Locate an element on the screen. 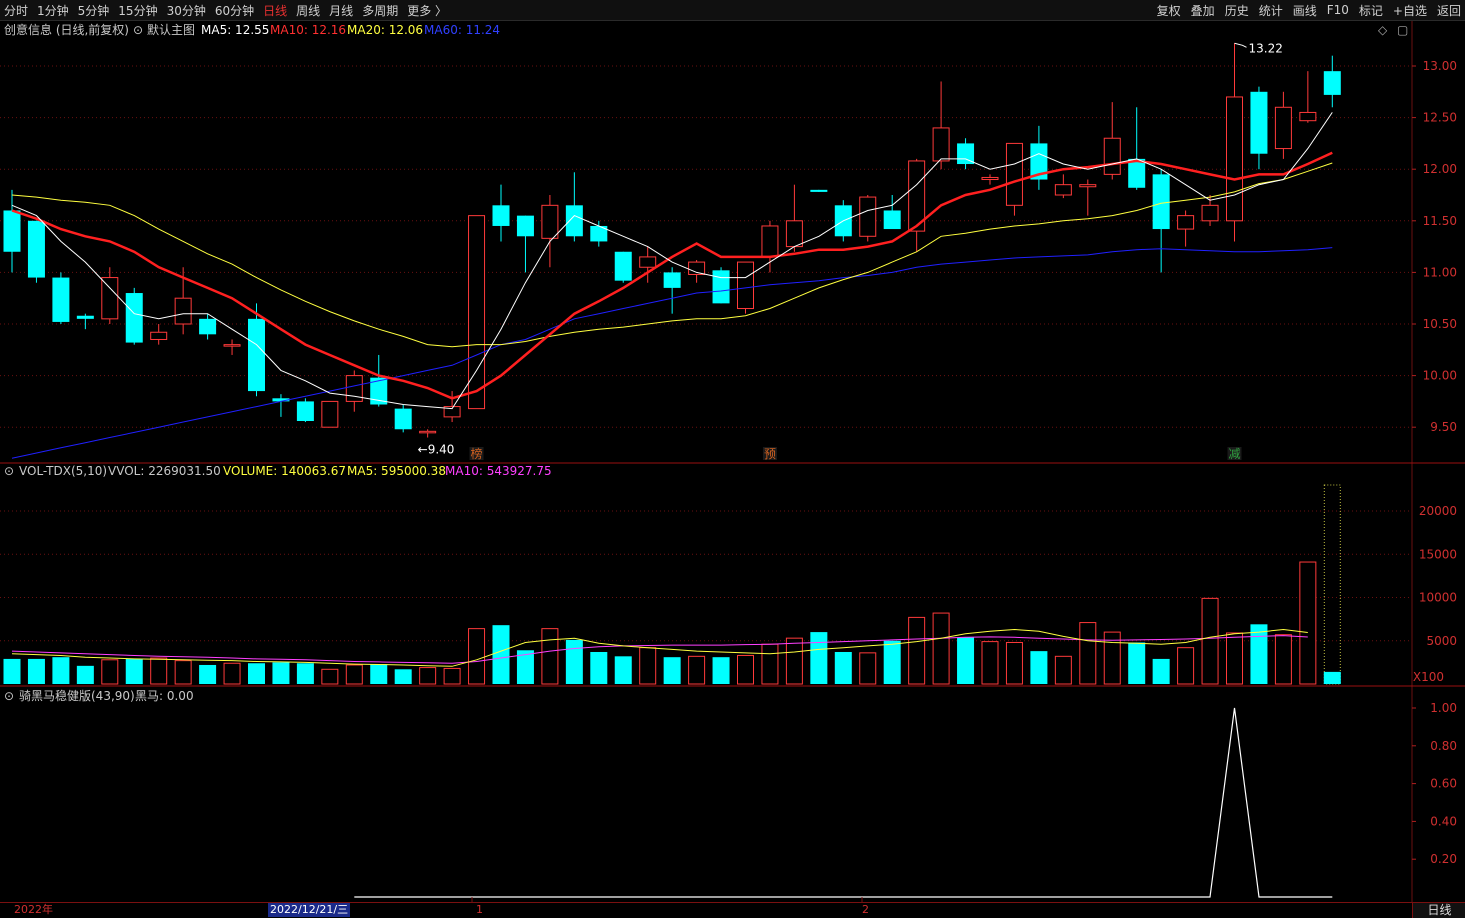 Image resolution: width=1465 pixels, height=918 pixels. period-tab: 周线 is located at coordinates (308, 10).